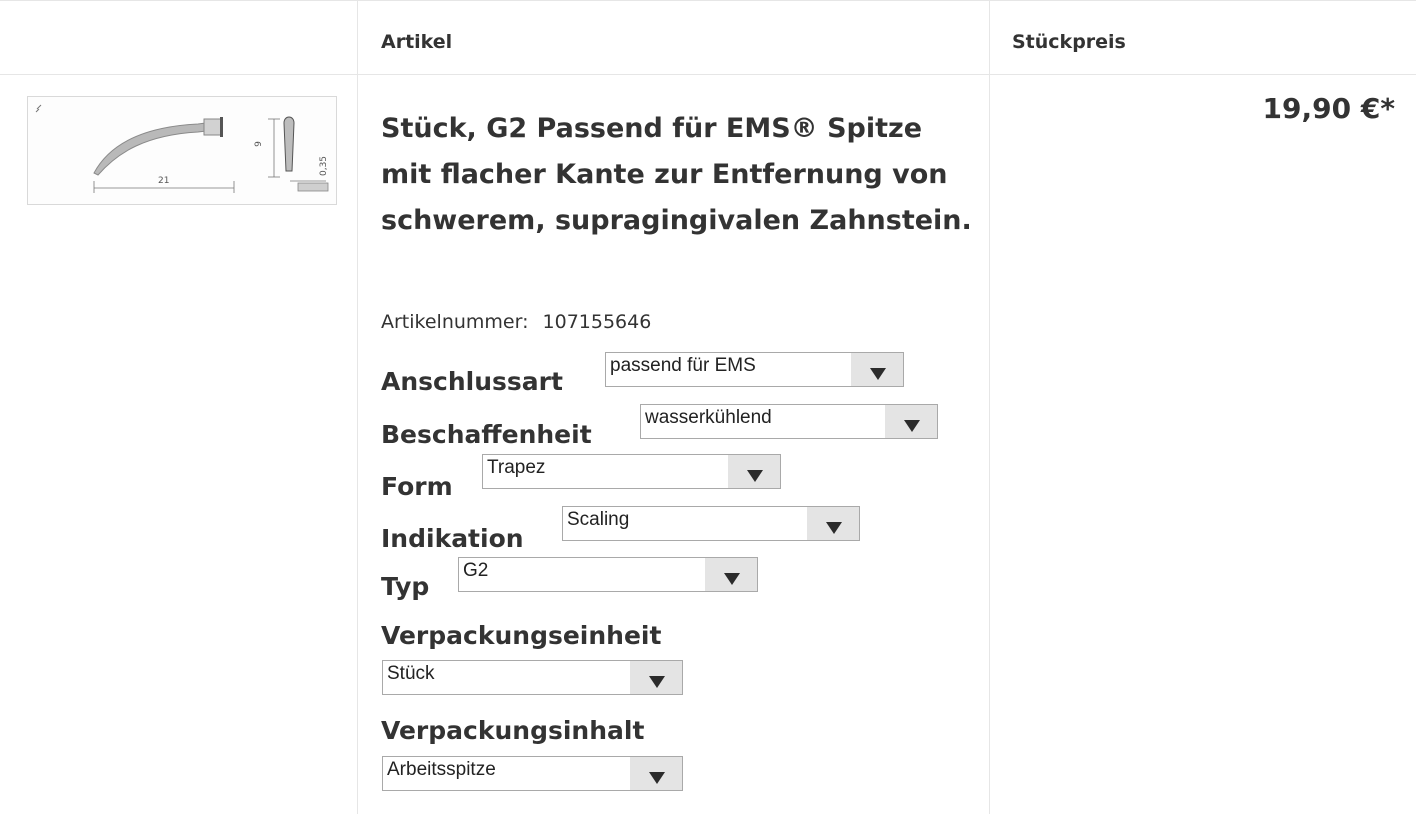  What do you see at coordinates (631, 471) in the screenshot?
I see `select-form: Trapez` at bounding box center [631, 471].